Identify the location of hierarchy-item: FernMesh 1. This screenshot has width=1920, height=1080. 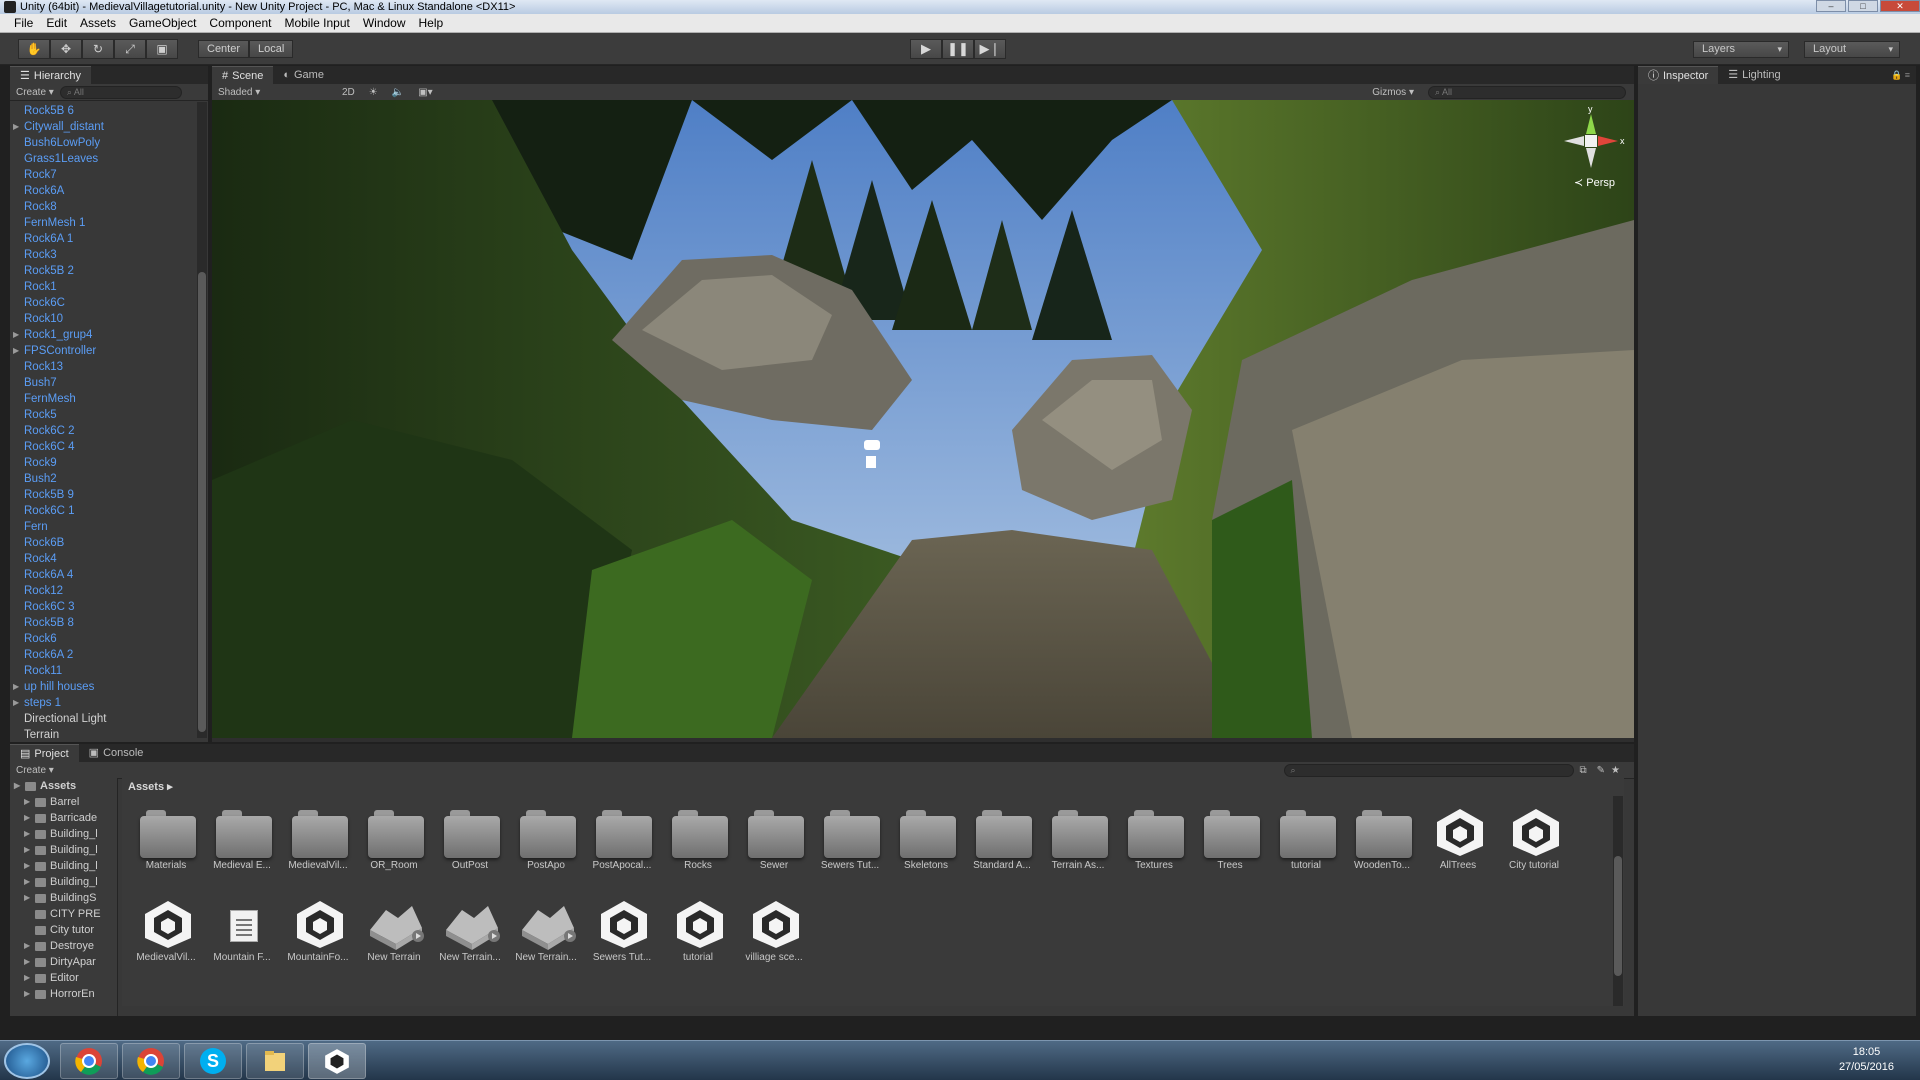
(103, 223).